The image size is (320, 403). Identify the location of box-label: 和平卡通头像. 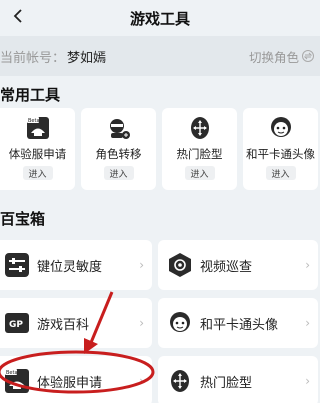
(239, 325).